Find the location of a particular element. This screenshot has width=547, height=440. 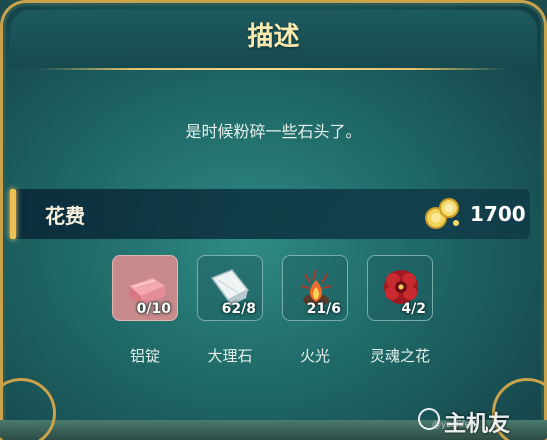

cost-value: 1700 is located at coordinates (498, 214).